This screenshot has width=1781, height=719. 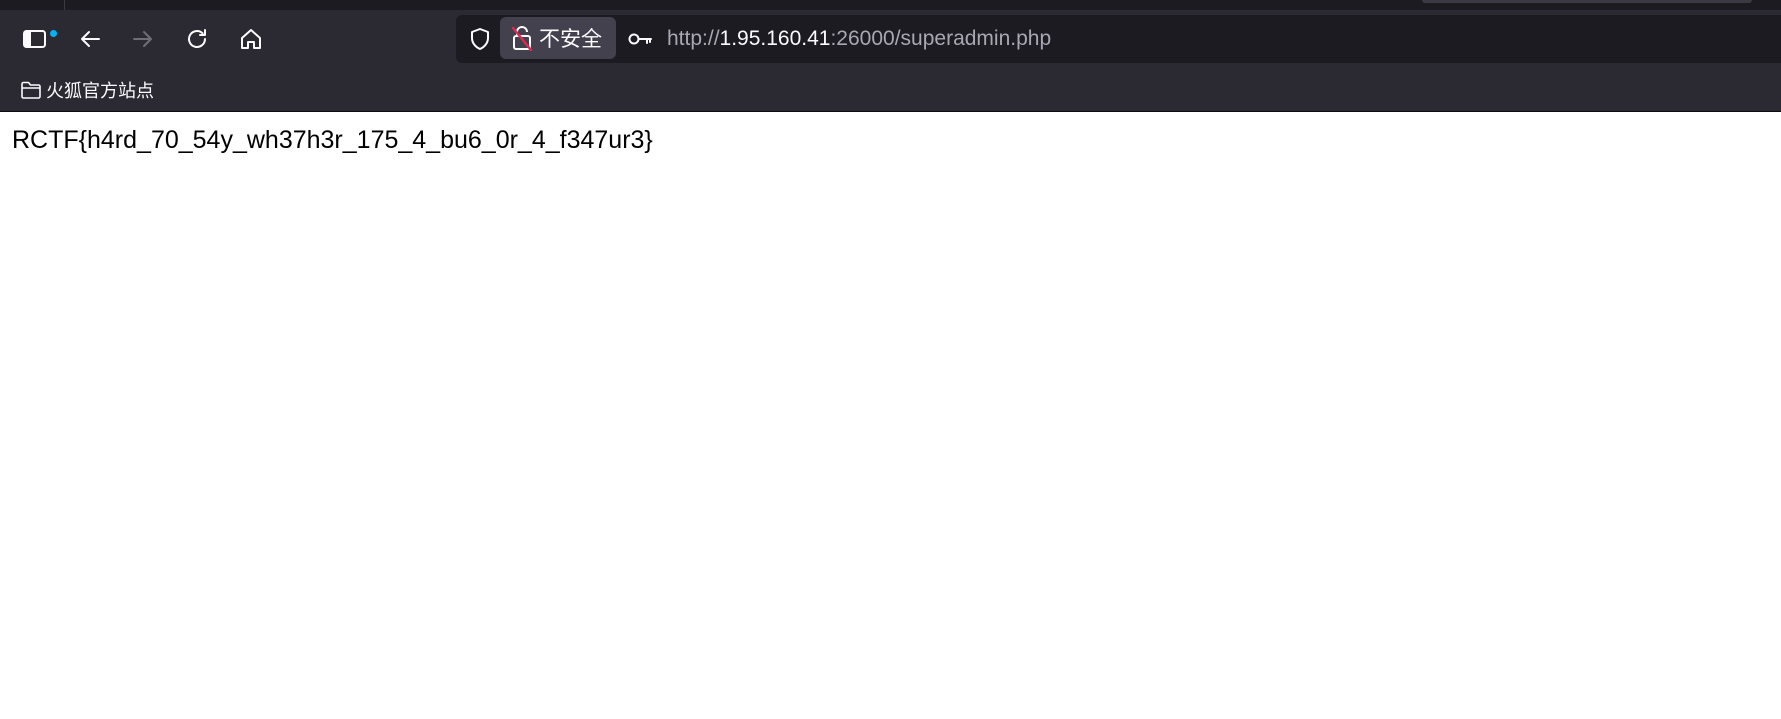 What do you see at coordinates (53, 33) in the screenshot?
I see `sidebar-notification-dot` at bounding box center [53, 33].